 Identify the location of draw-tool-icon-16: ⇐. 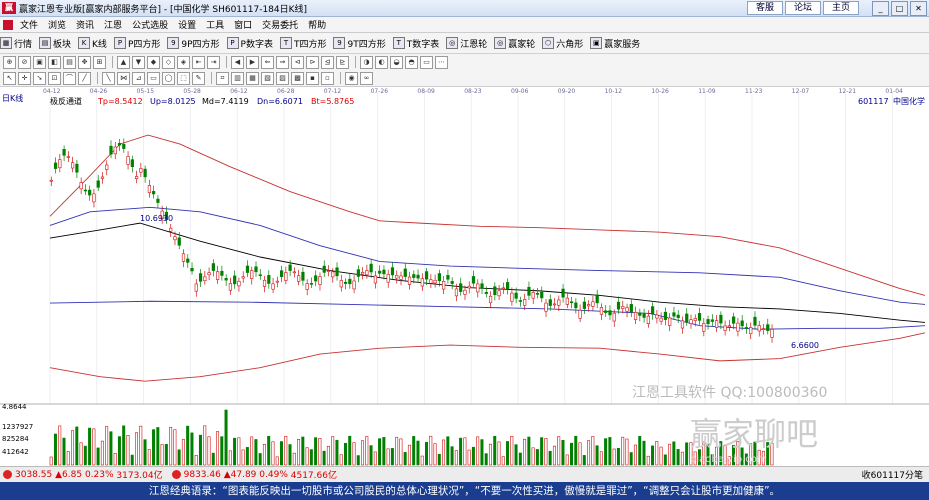
(267, 62).